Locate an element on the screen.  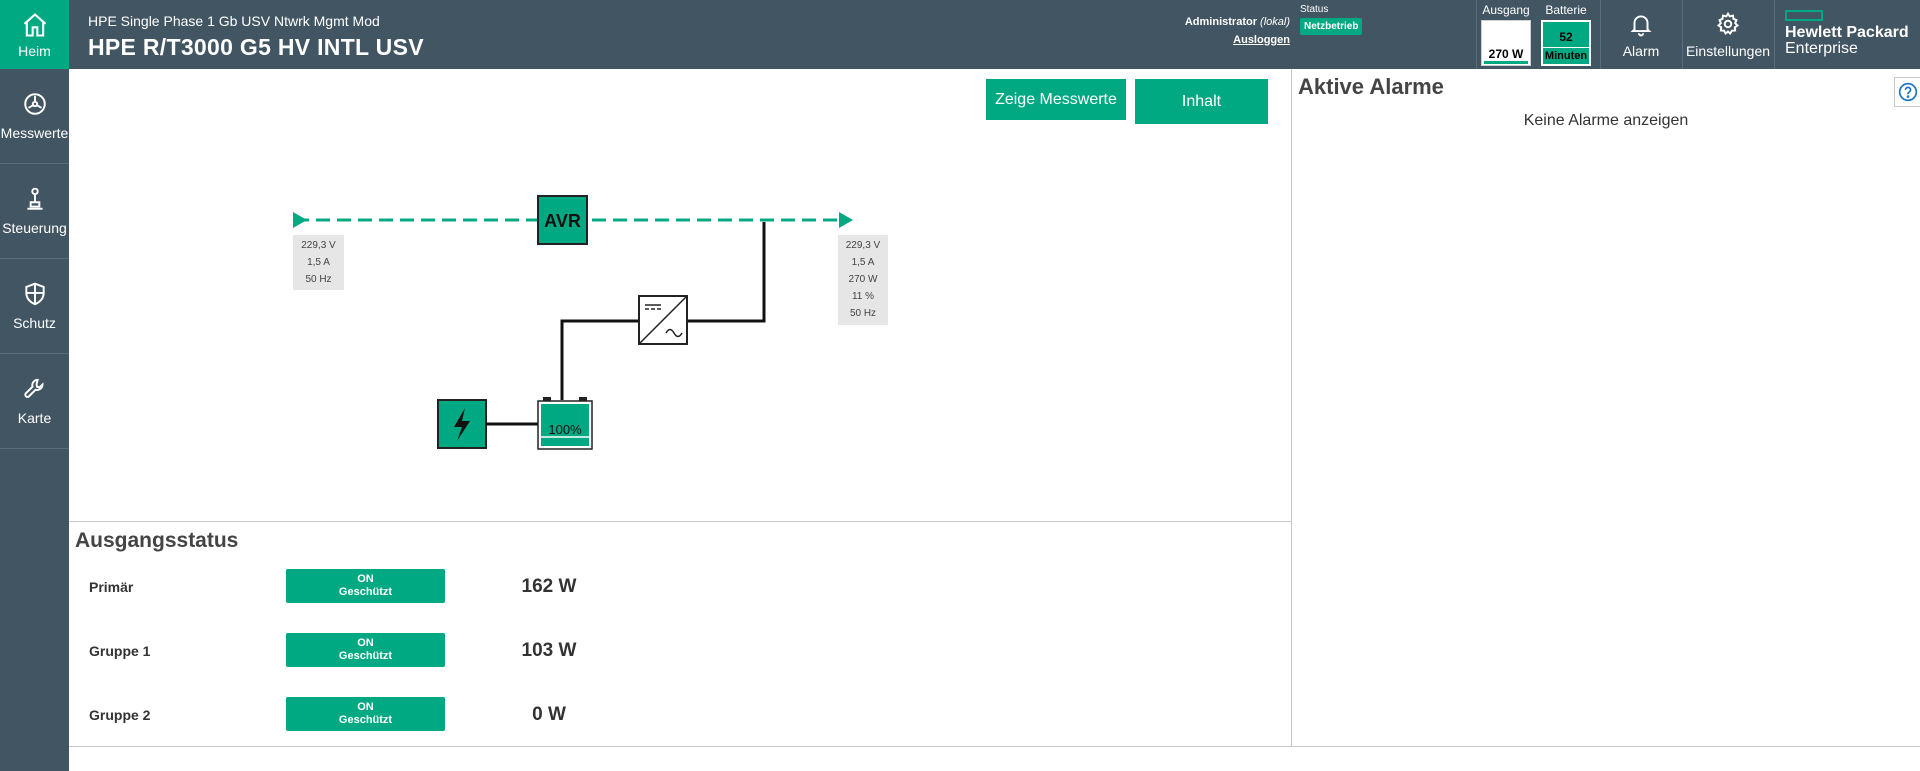
output-power: 270 W is located at coordinates (863, 279).